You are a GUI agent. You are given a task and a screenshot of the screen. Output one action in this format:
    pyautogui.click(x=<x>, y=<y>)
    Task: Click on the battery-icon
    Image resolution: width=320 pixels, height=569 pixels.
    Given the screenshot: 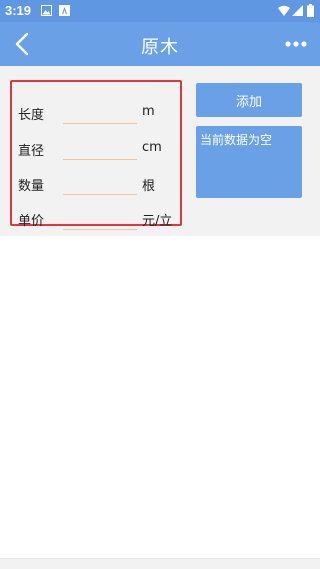 What is the action you would take?
    pyautogui.click(x=310, y=10)
    